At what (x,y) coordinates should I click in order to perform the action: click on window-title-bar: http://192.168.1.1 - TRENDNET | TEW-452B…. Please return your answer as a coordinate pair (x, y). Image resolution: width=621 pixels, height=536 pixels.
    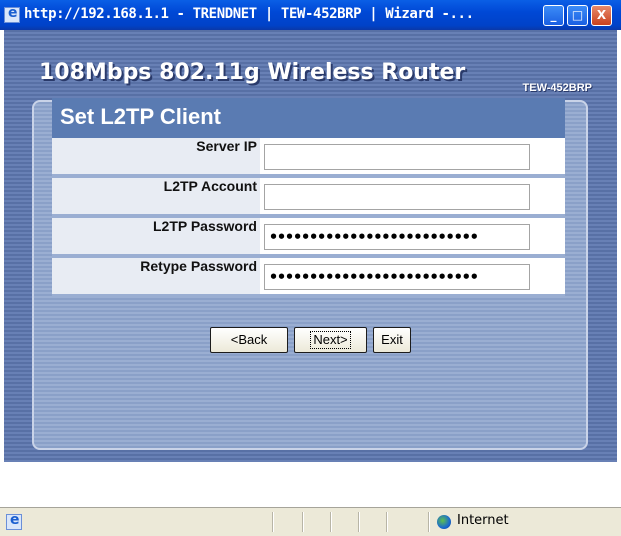
    Looking at the image, I should click on (310, 15).